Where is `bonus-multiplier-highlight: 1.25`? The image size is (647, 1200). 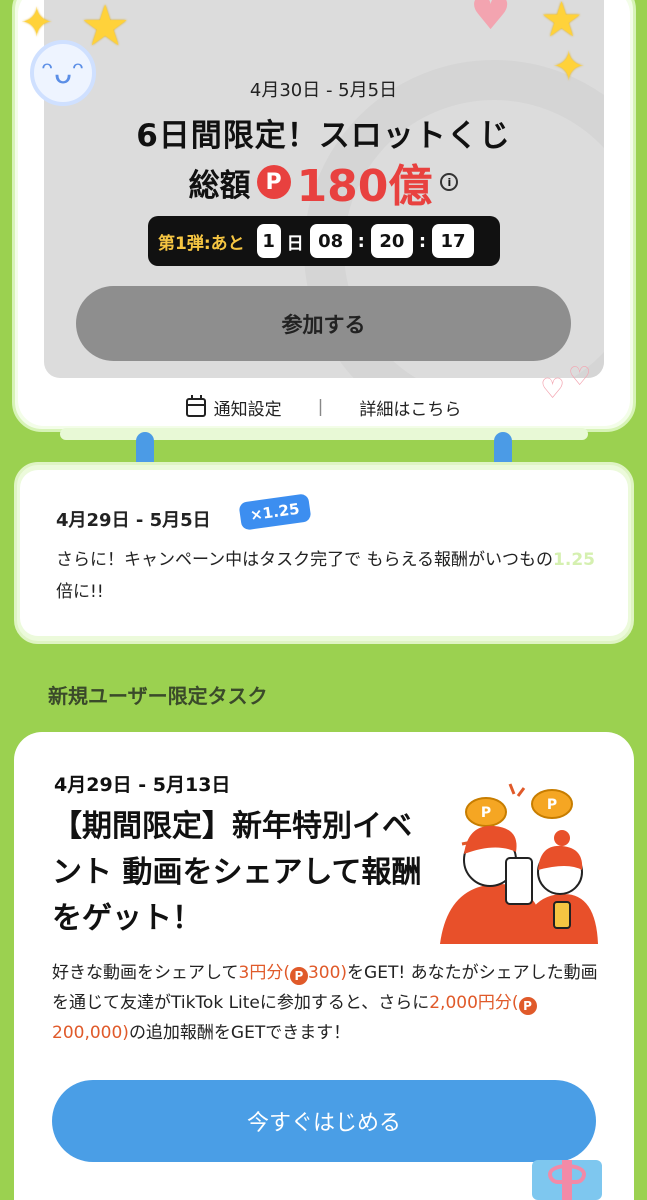
bonus-multiplier-highlight: 1.25 is located at coordinates (574, 560).